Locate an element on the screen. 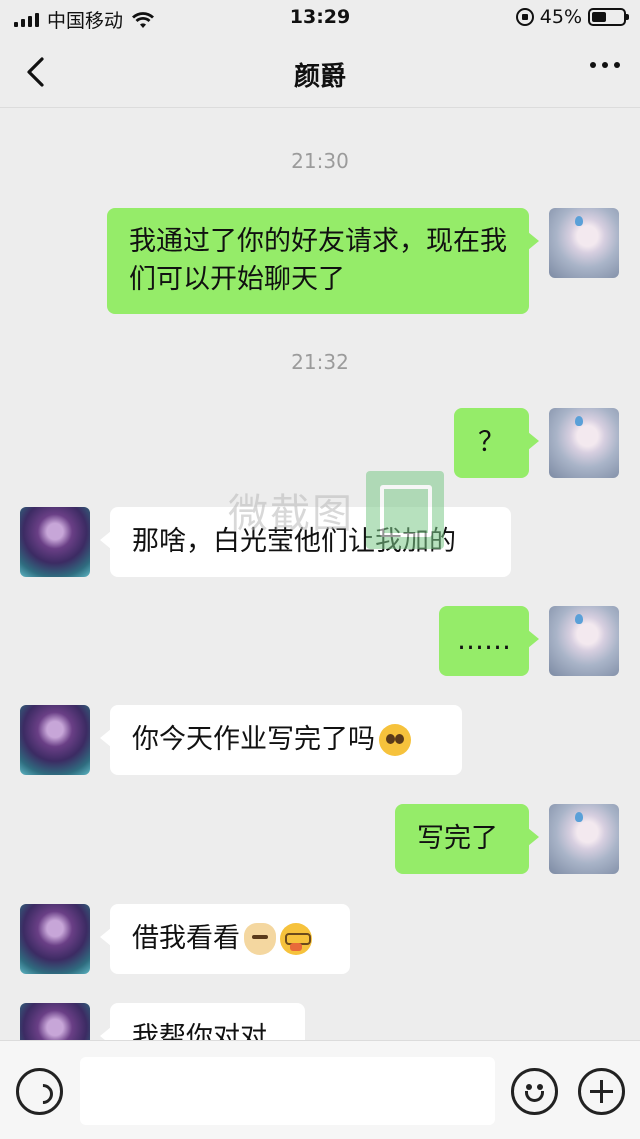  nerd-face-emoji is located at coordinates (296, 939).